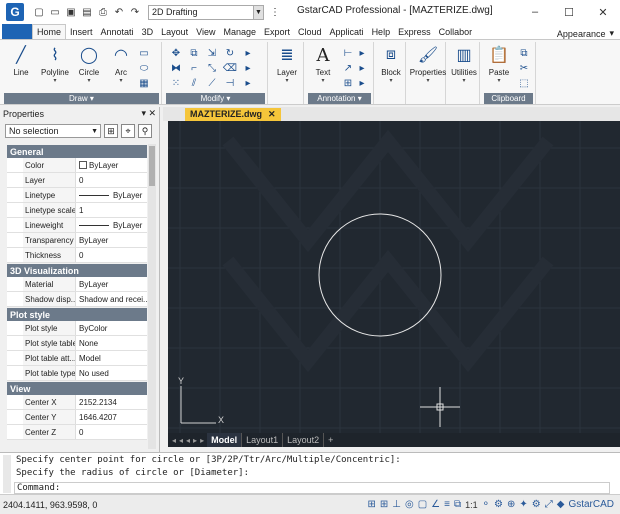 This screenshot has width=620, height=514. Describe the element at coordinates (261, 440) in the screenshot. I see `tab-layout1: Layout1` at that location.